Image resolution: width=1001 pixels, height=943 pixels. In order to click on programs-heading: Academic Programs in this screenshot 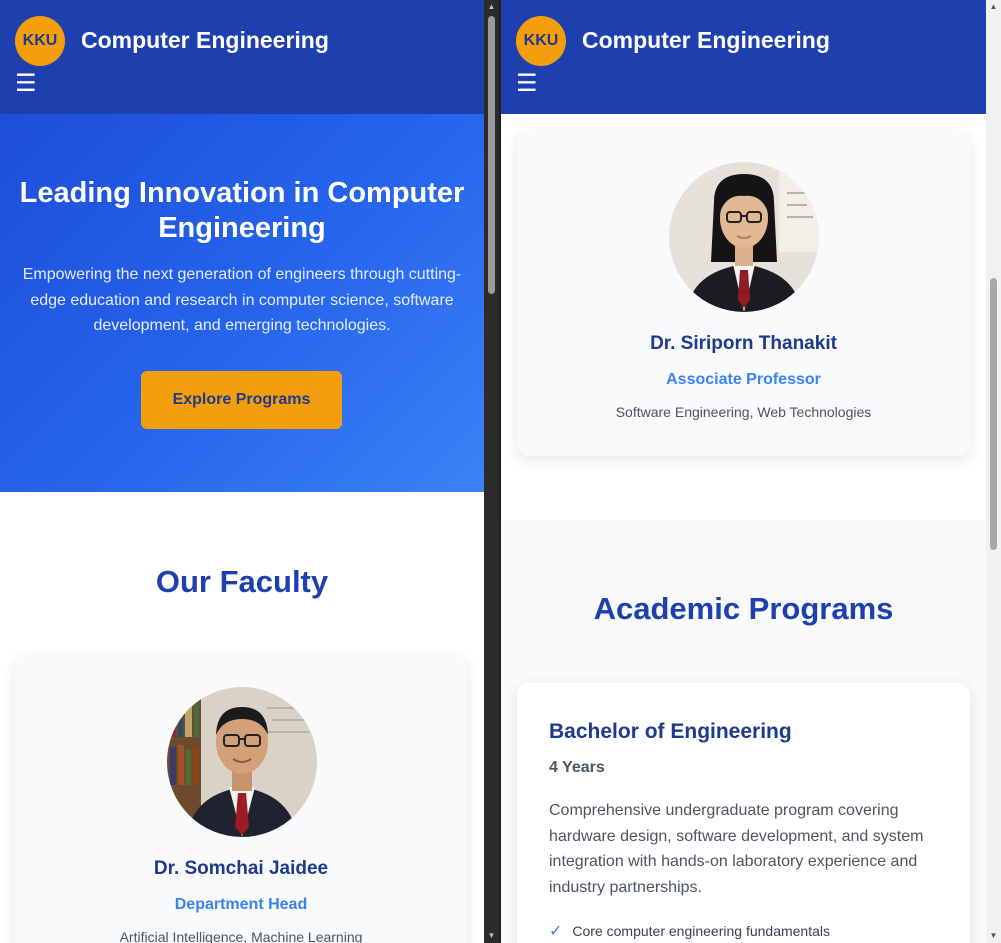, I will do `click(743, 608)`.